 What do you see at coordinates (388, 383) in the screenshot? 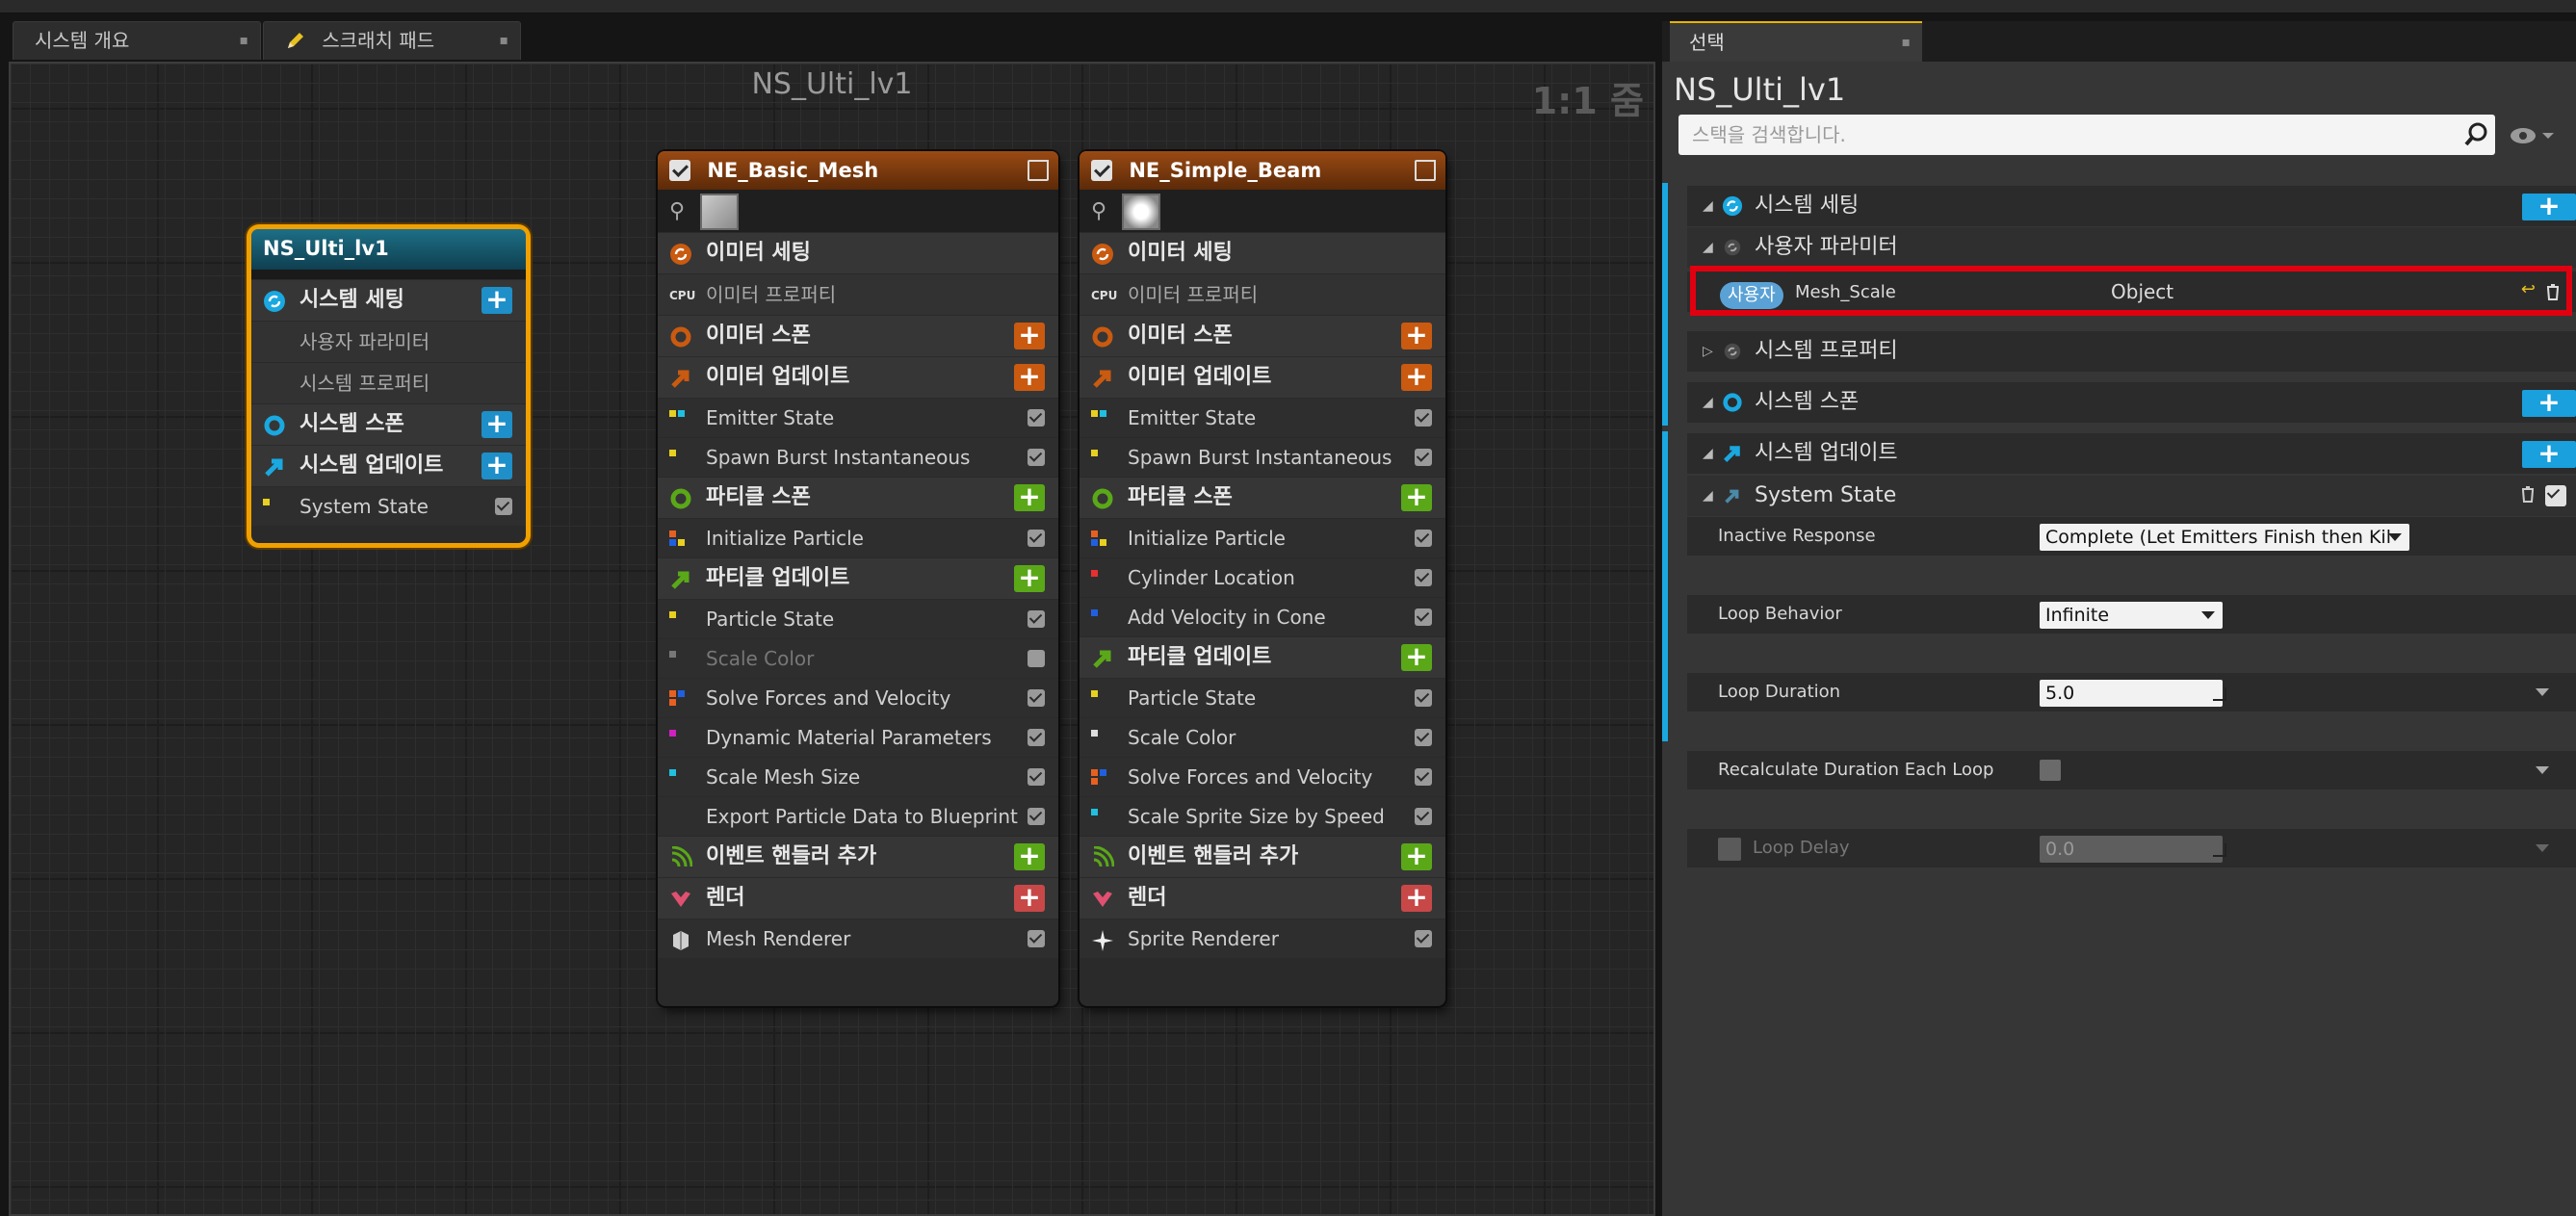
I see `system-properties-item: 시스템 프로퍼티` at bounding box center [388, 383].